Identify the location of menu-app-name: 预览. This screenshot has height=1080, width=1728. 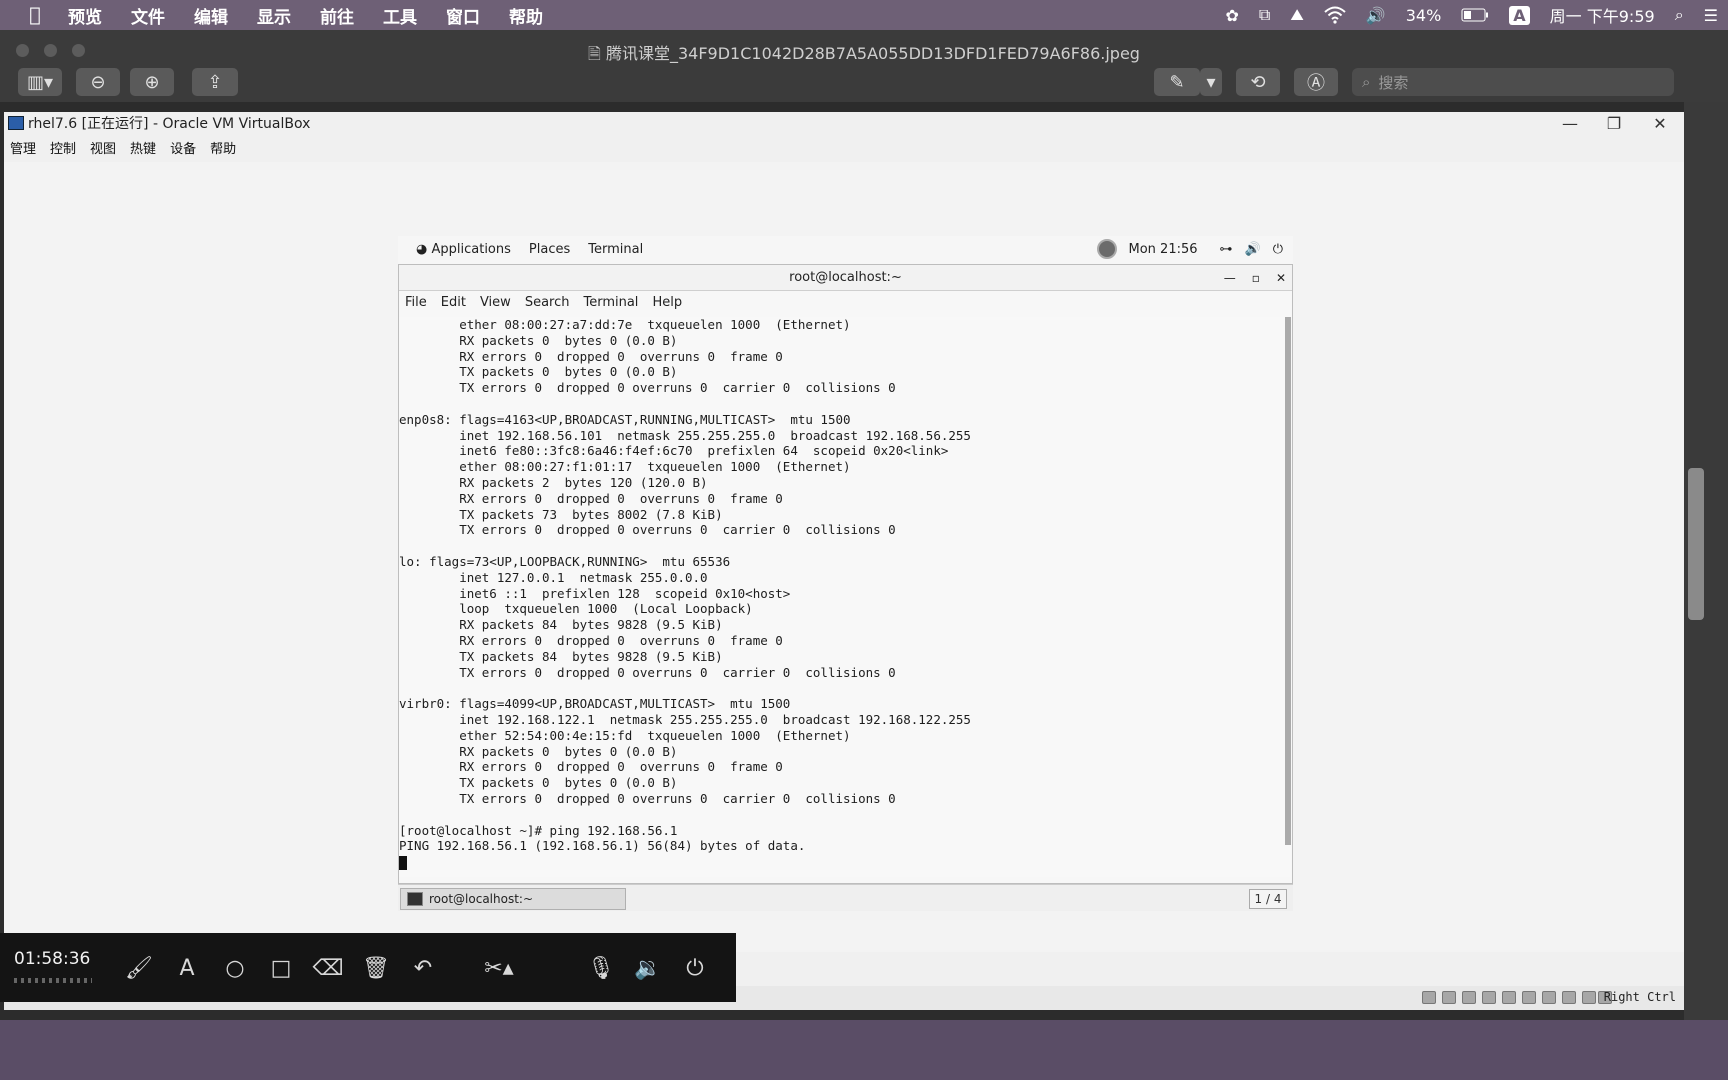
(85, 15).